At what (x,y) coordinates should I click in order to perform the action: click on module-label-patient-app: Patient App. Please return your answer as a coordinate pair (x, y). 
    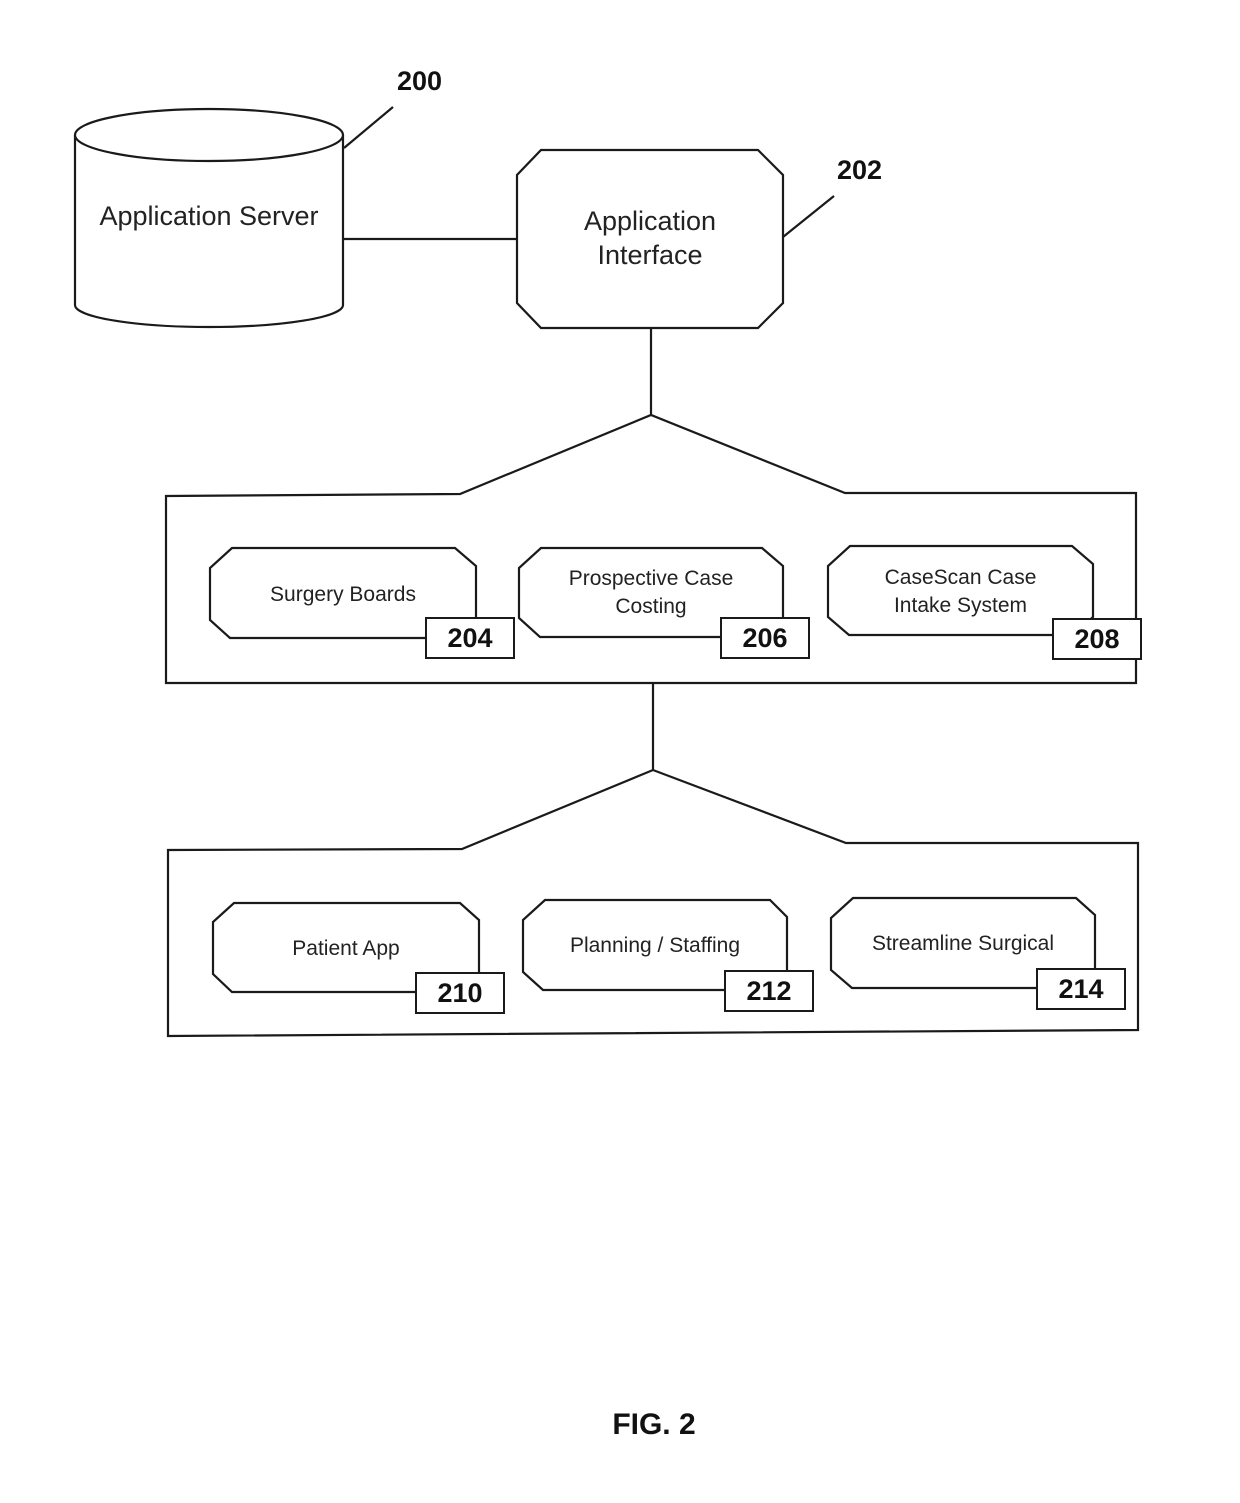
    Looking at the image, I should click on (346, 948).